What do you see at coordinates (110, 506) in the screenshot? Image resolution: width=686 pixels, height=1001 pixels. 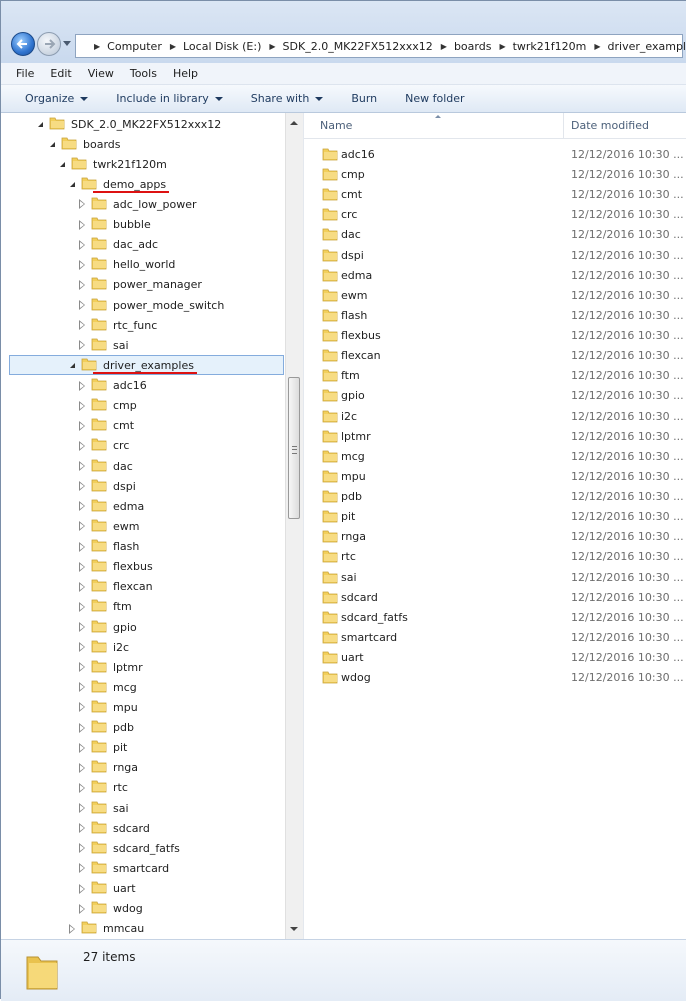 I see `tree-item: edma` at bounding box center [110, 506].